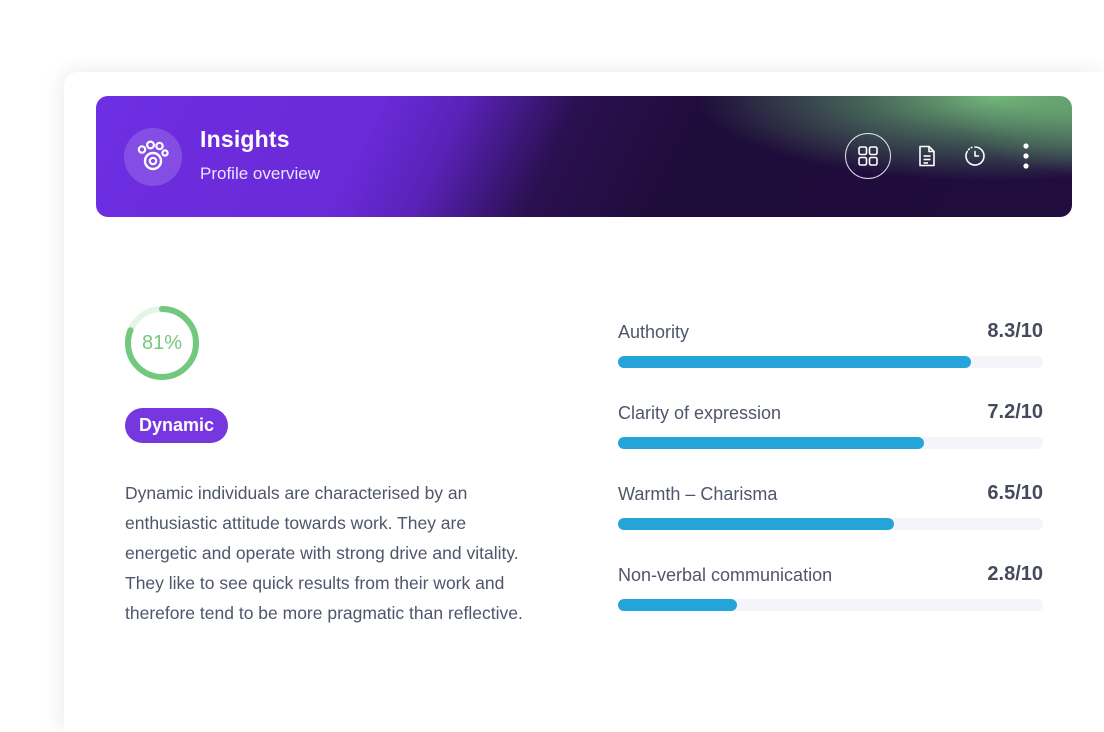 The image size is (1104, 732). I want to click on metric-score: 8.3/10, so click(1015, 331).